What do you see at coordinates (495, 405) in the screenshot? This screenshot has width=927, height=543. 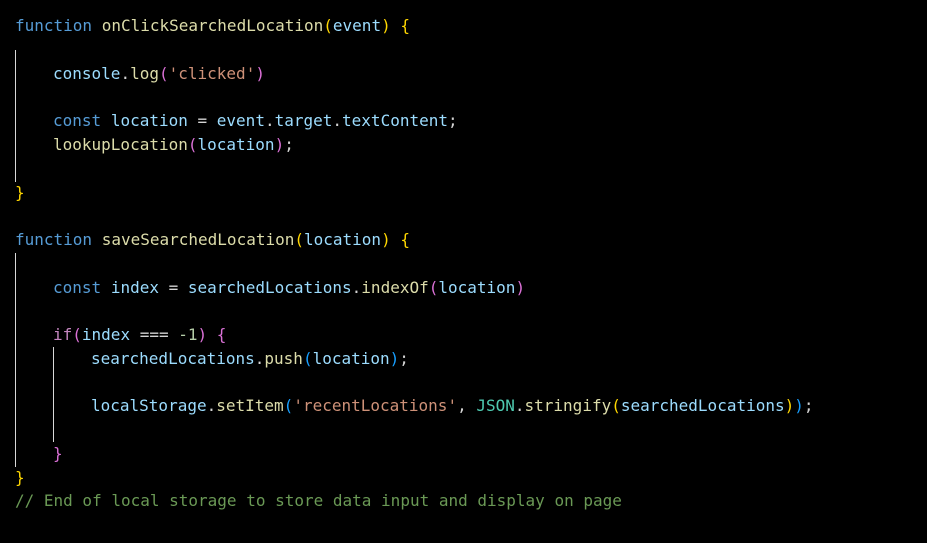 I see `class-token: JSON` at bounding box center [495, 405].